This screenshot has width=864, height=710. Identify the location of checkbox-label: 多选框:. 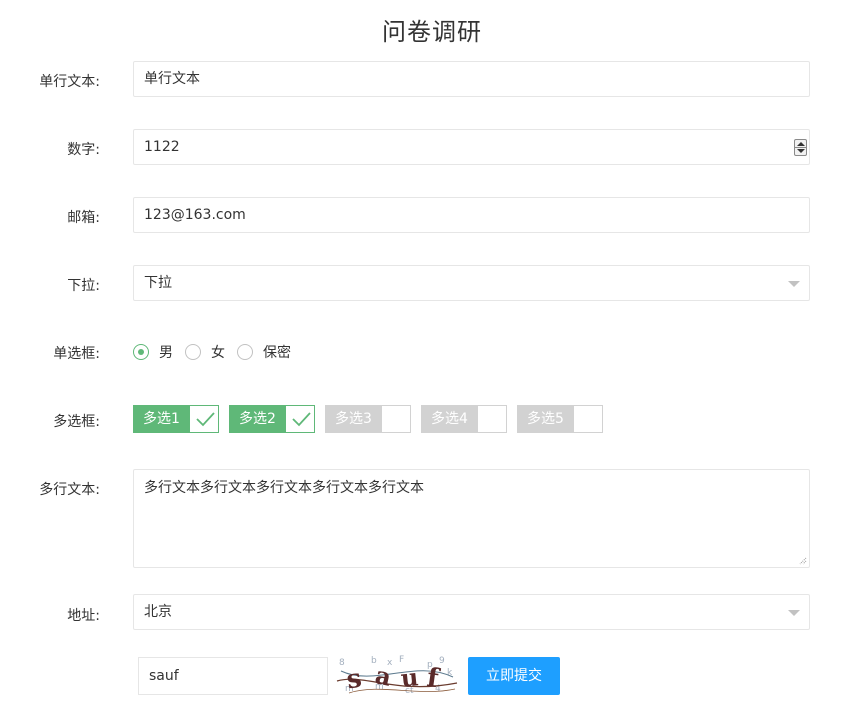
(76, 422).